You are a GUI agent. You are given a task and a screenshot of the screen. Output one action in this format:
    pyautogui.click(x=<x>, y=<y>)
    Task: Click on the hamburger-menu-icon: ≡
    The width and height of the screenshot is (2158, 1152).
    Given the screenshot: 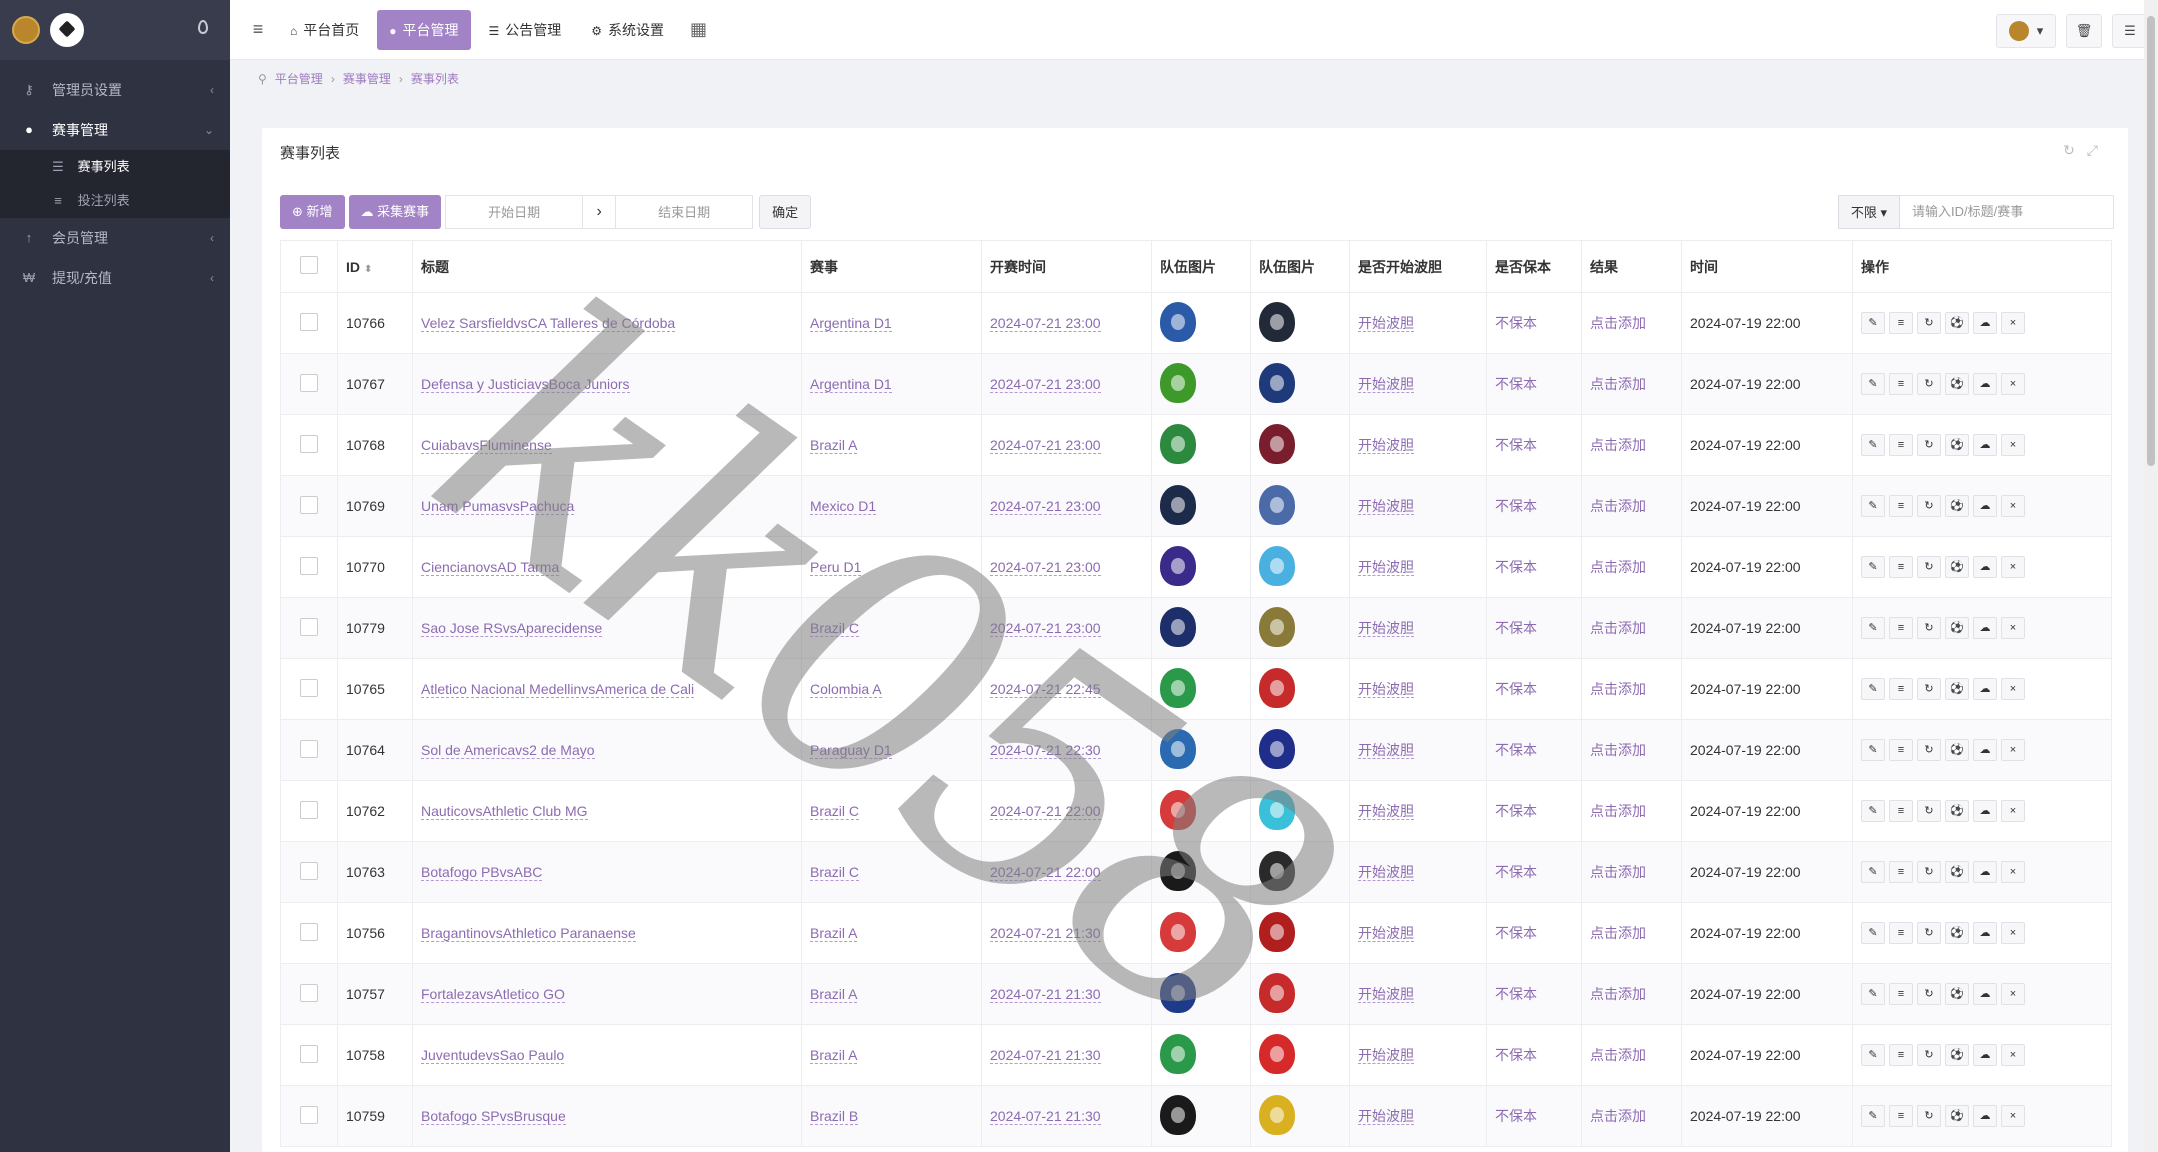 What is the action you would take?
    pyautogui.click(x=258, y=29)
    